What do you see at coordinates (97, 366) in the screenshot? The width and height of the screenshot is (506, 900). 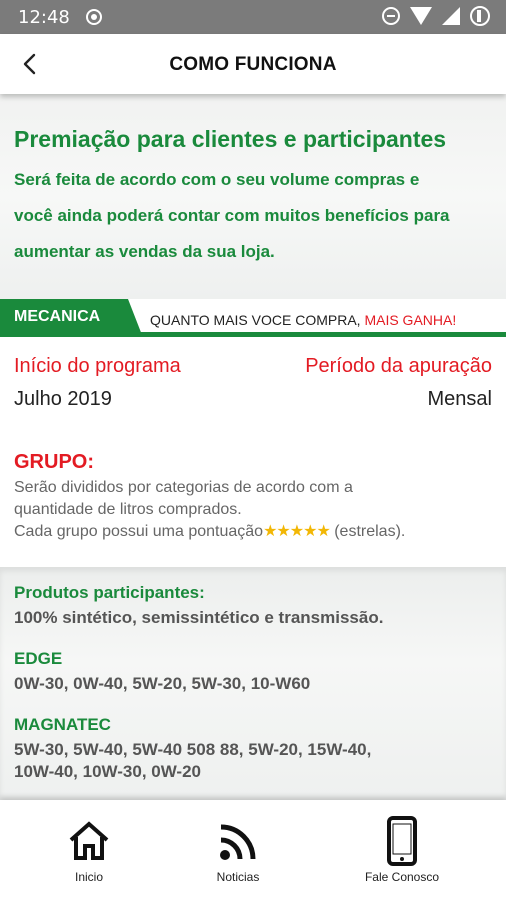 I see `program-start-label: Início do programa` at bounding box center [97, 366].